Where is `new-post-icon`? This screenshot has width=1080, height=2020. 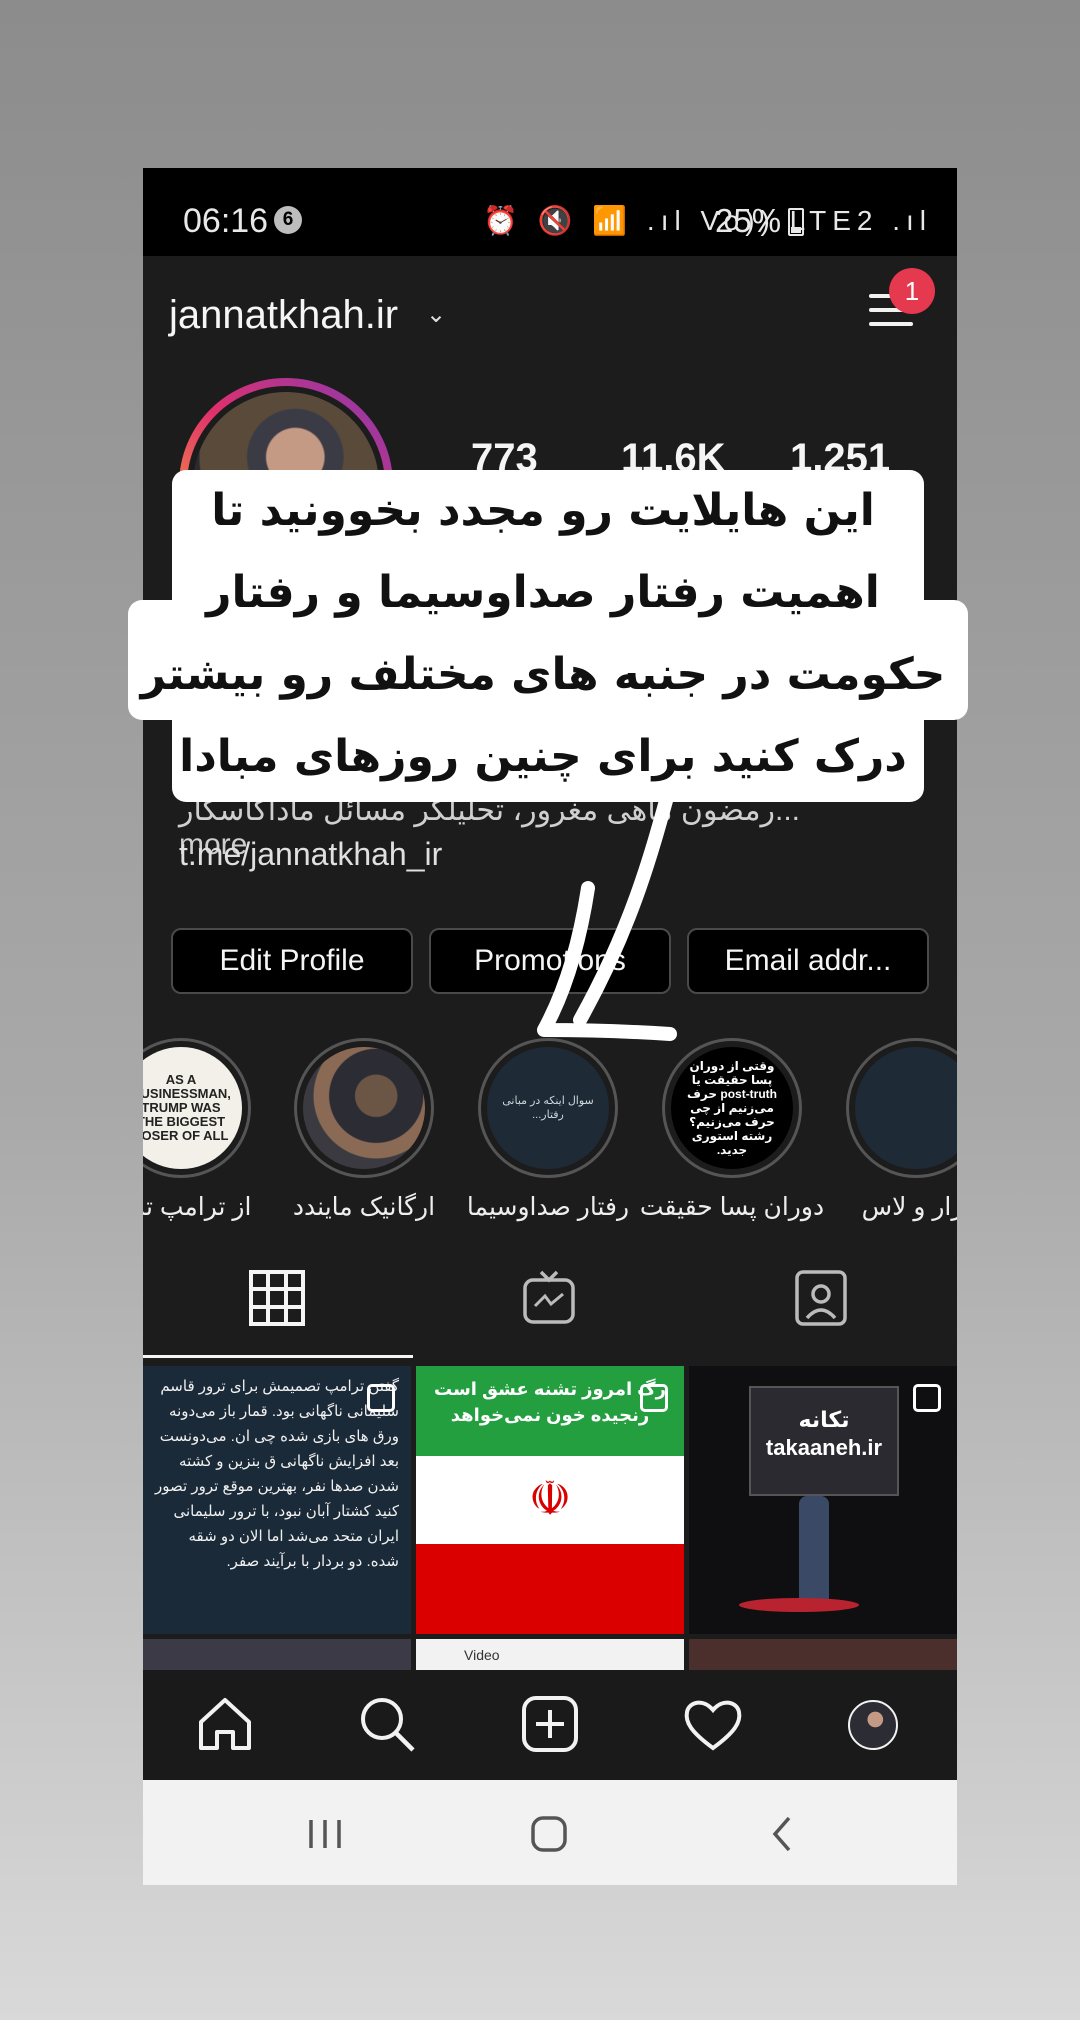 new-post-icon is located at coordinates (550, 1724).